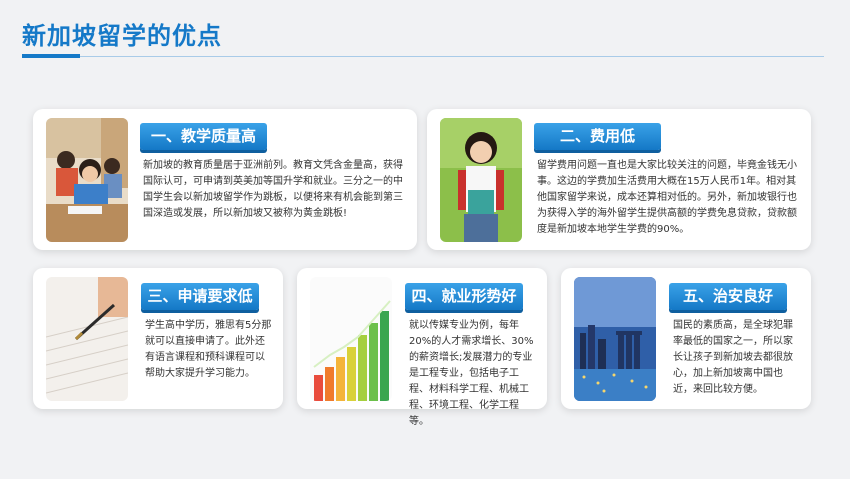 The width and height of the screenshot is (850, 479). Describe the element at coordinates (597, 136) in the screenshot. I see `heading-badge: 二、费用低` at that location.